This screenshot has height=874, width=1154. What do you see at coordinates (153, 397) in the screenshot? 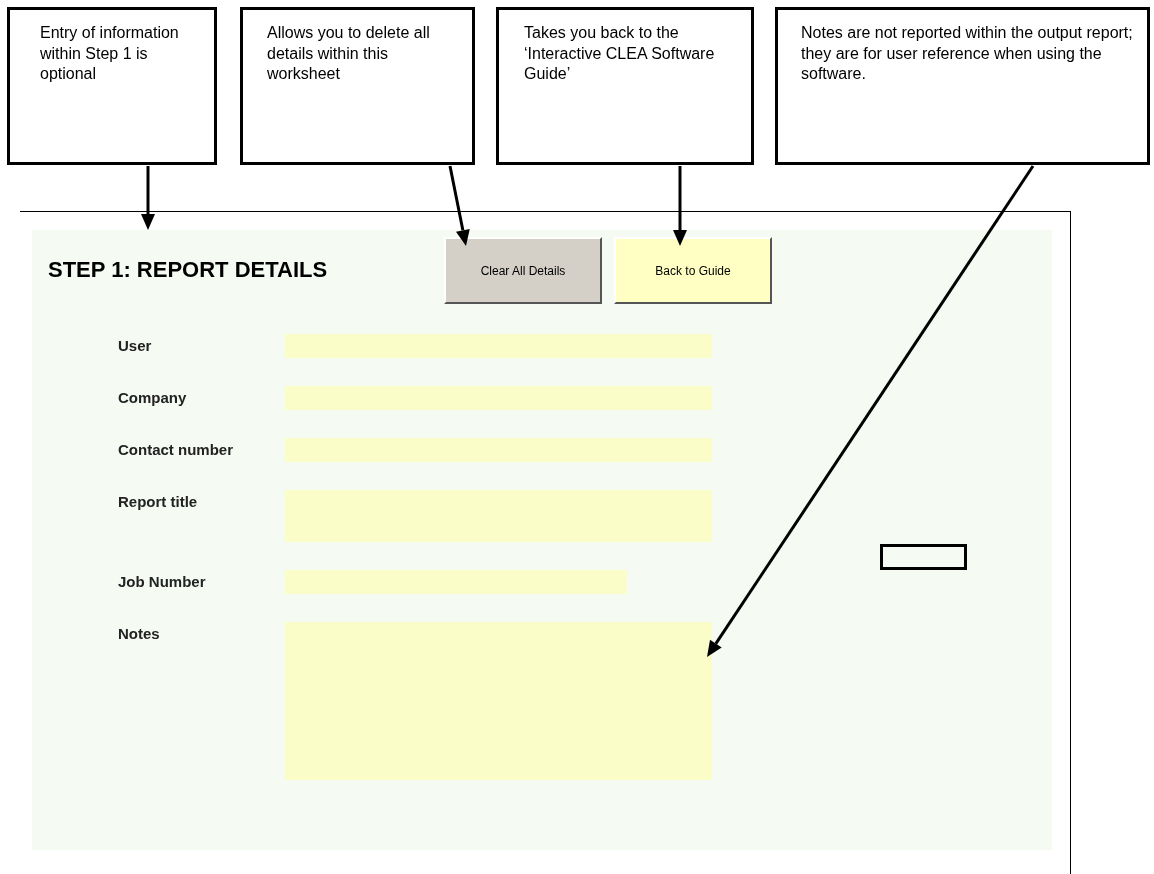
I see `field-label: Company` at bounding box center [153, 397].